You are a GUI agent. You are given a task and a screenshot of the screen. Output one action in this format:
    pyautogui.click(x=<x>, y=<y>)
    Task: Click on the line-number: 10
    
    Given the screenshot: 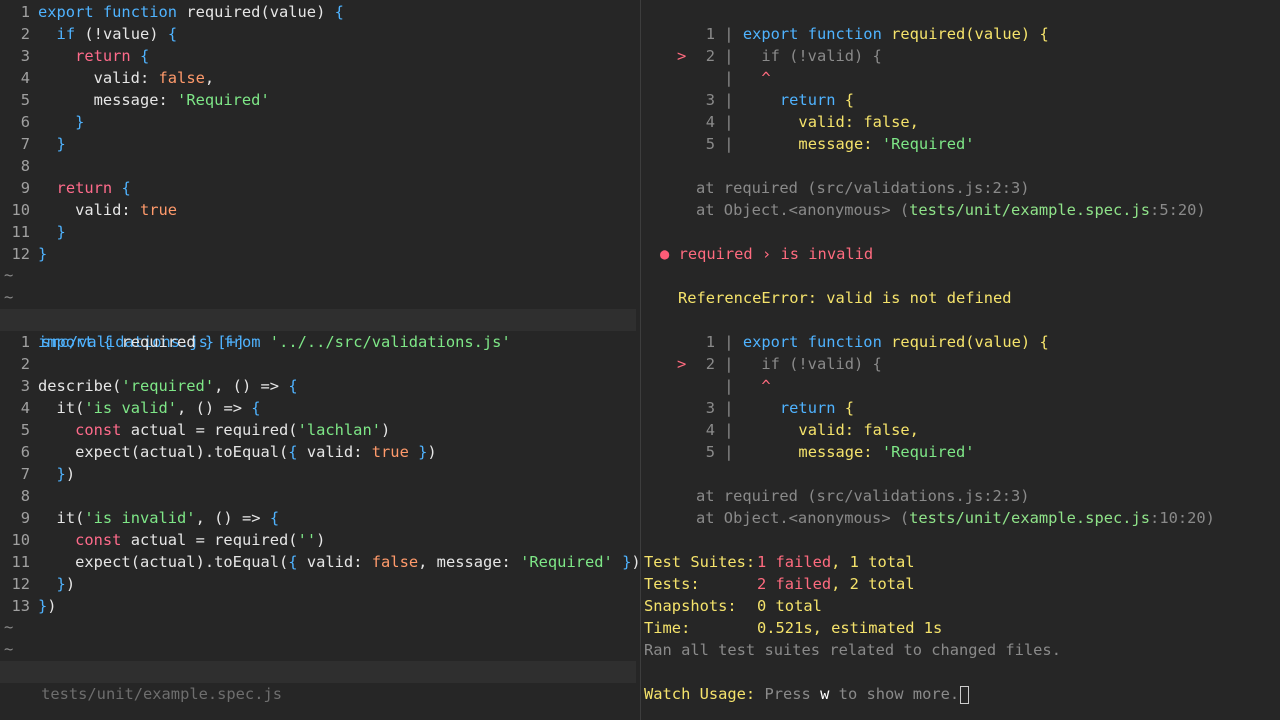 What is the action you would take?
    pyautogui.click(x=20, y=210)
    